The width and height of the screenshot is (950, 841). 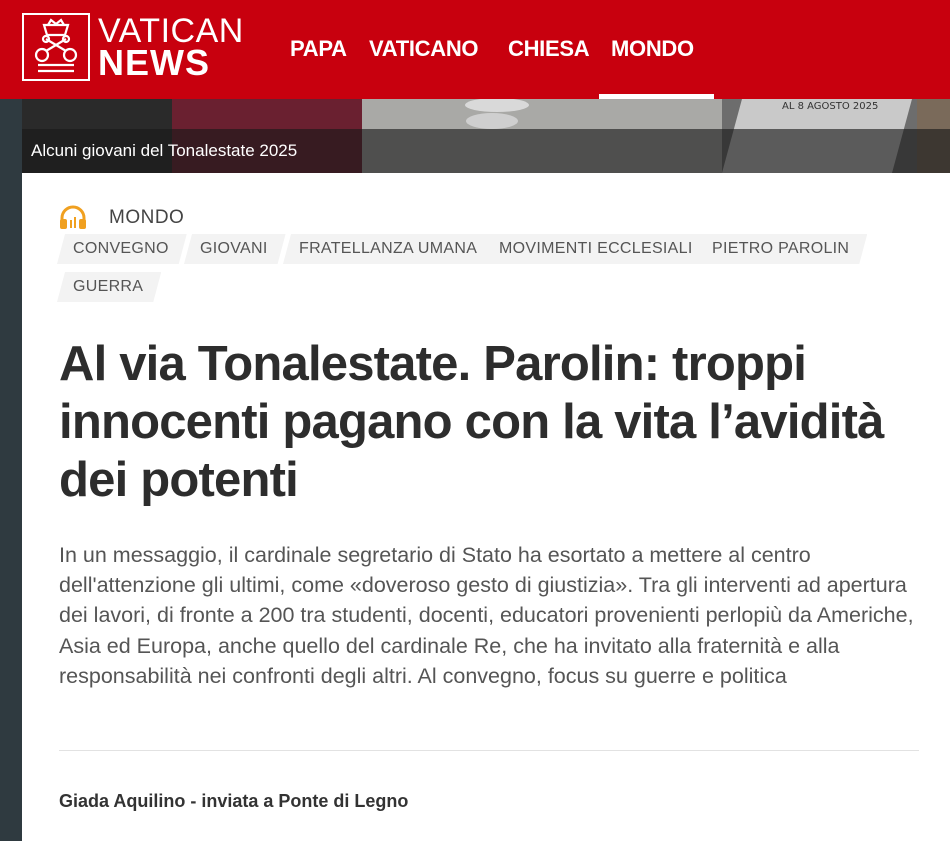 What do you see at coordinates (486, 151) in the screenshot?
I see `hero-caption-bar: Alcuni giovani del Tonalestate 2025` at bounding box center [486, 151].